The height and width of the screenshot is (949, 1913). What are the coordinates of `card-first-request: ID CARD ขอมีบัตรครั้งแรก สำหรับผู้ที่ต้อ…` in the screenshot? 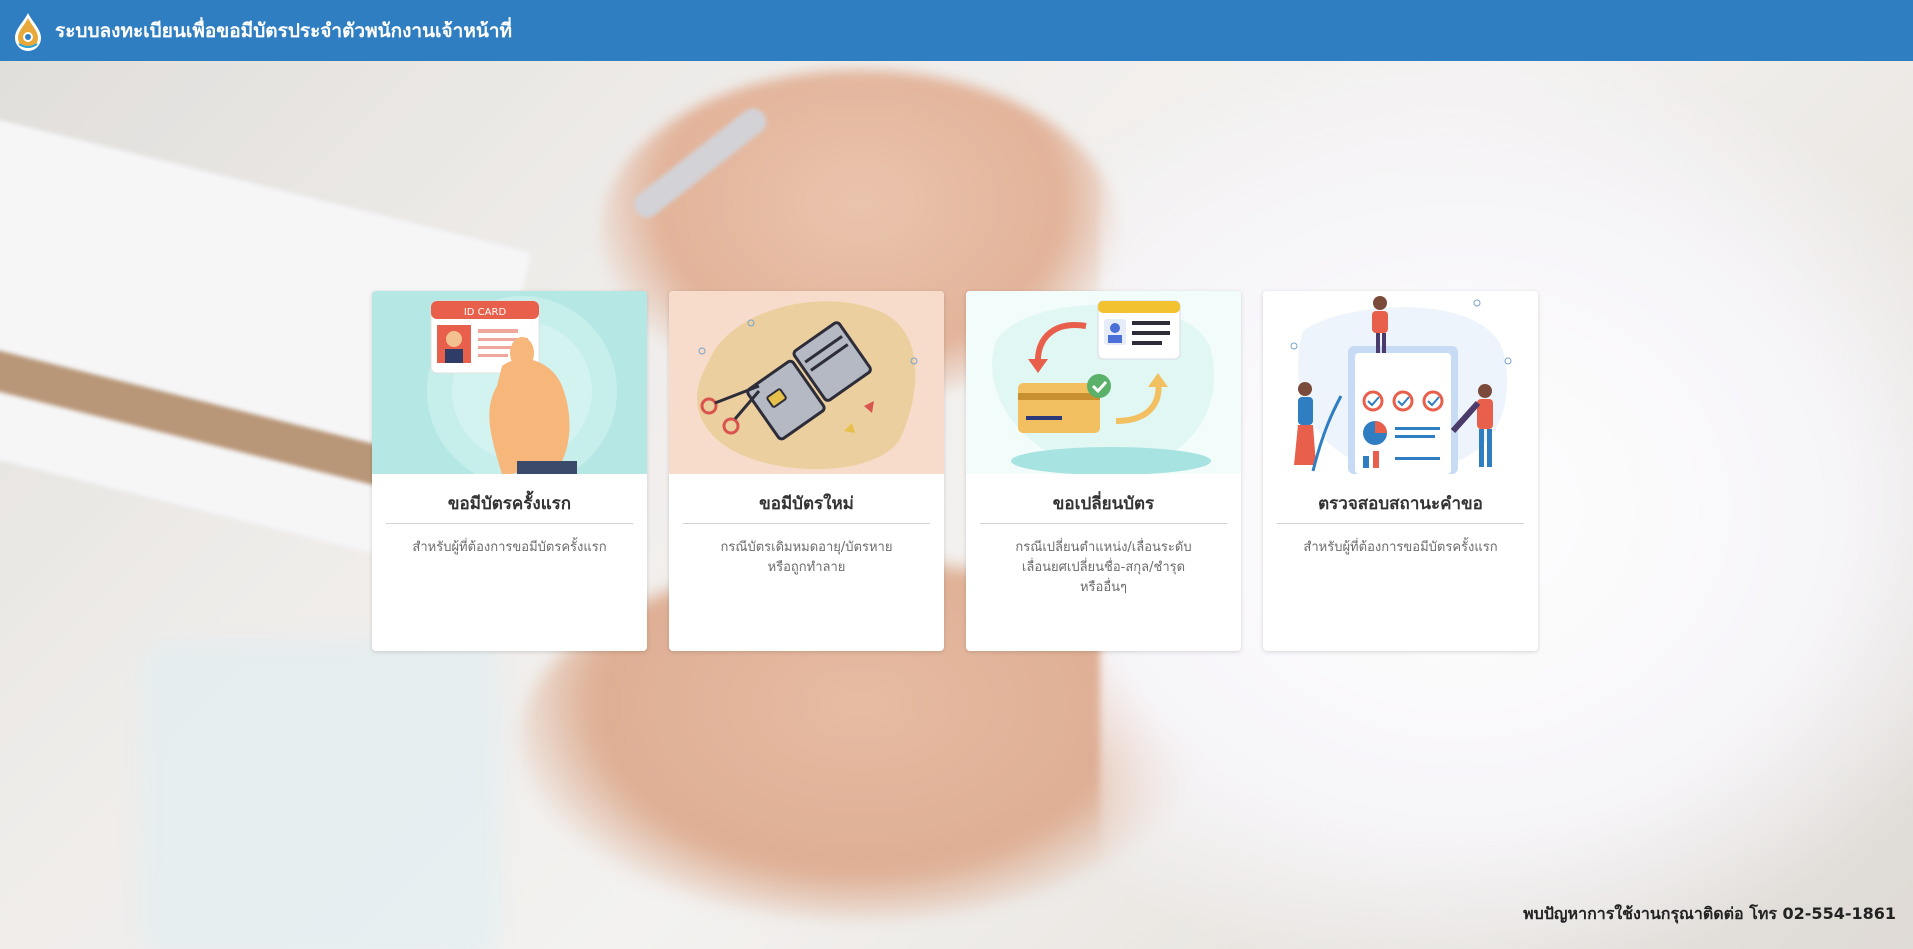 It's located at (509, 471).